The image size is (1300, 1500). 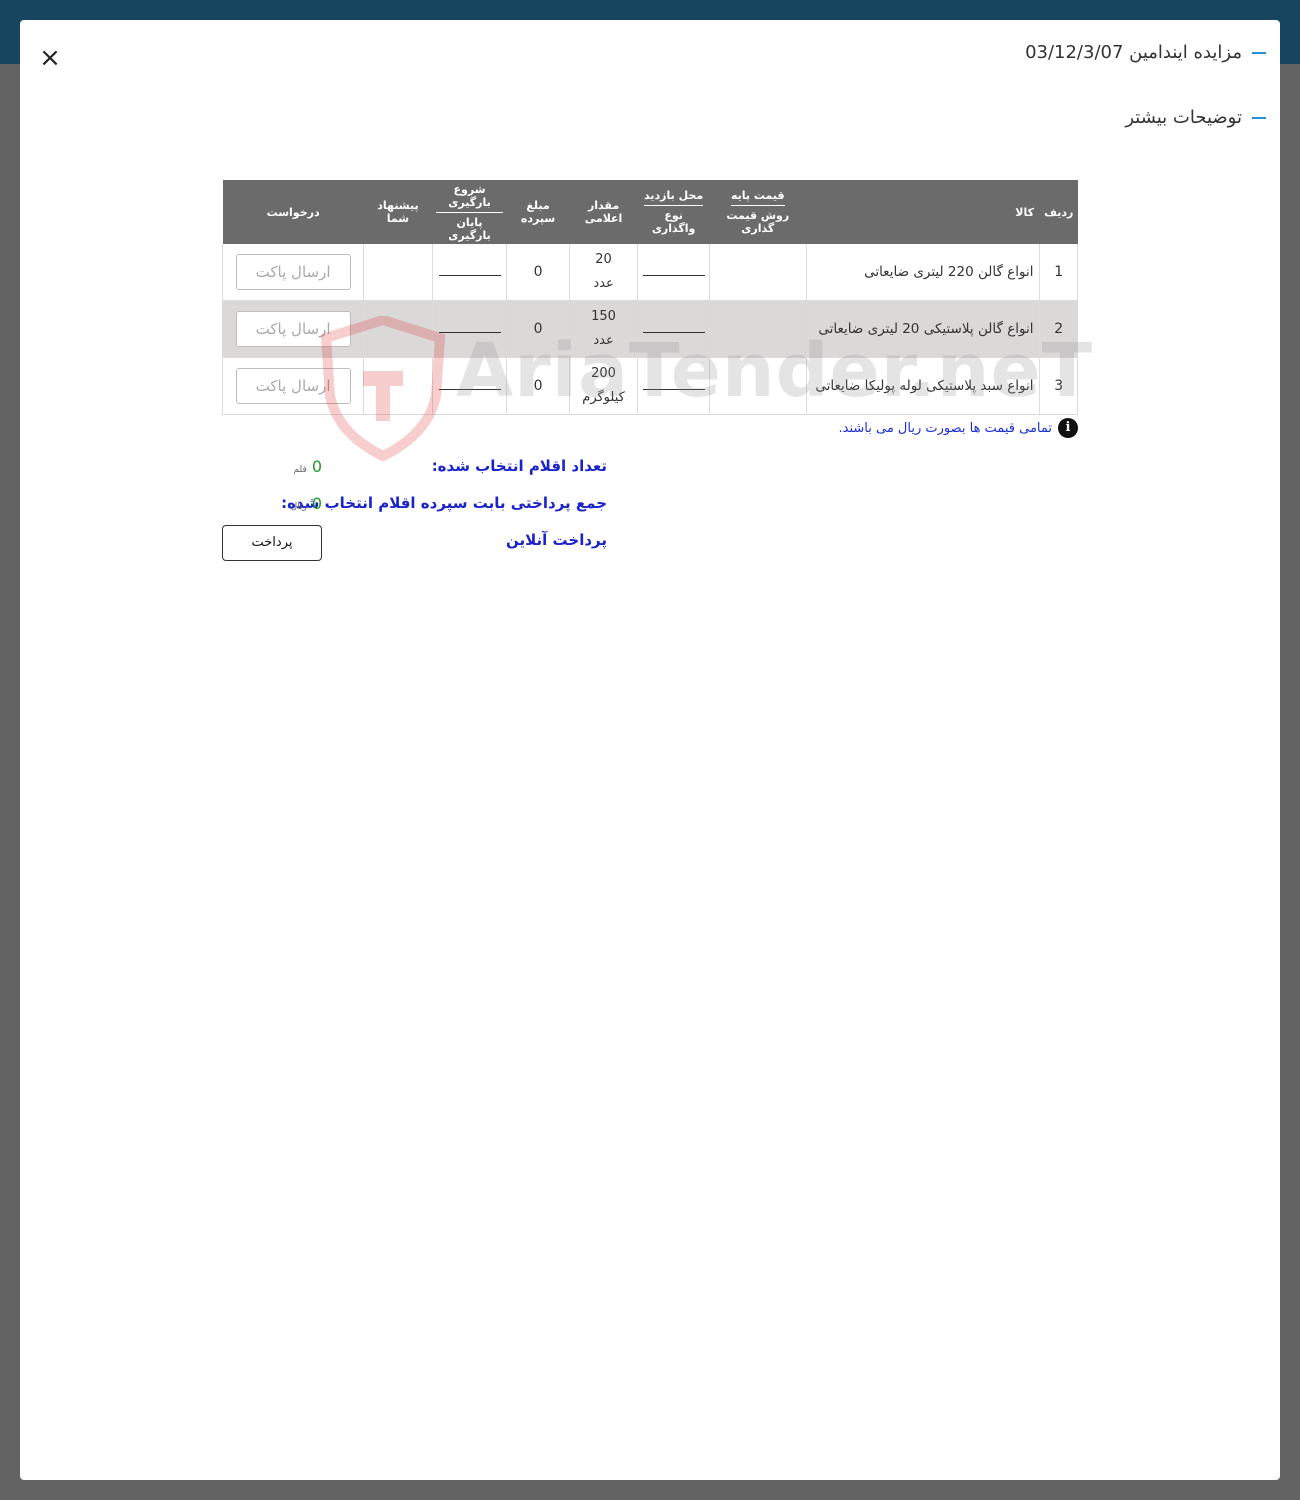 I want to click on col-your-offer: پیشنهاد شما, so click(x=398, y=212).